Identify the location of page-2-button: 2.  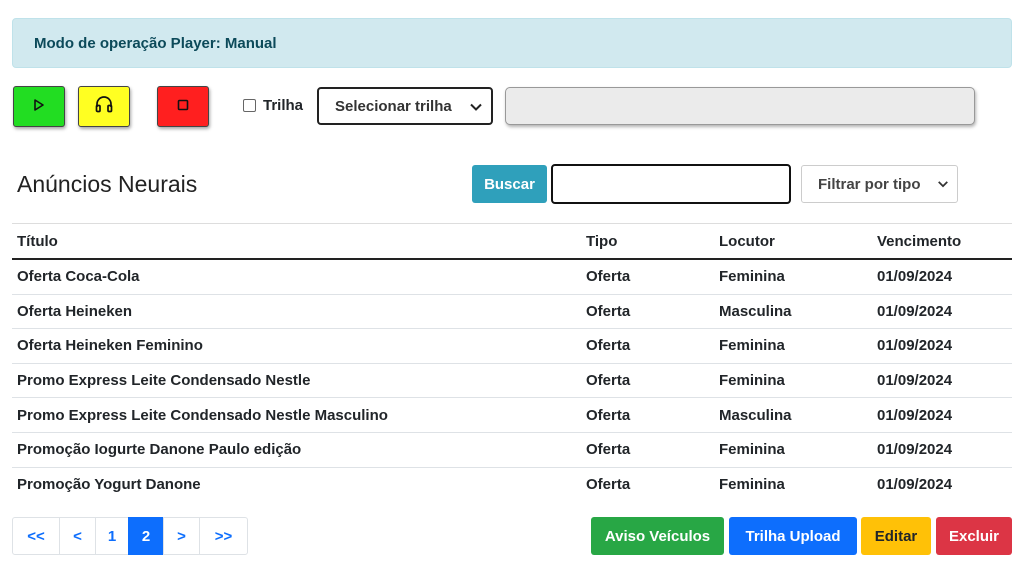
(146, 536).